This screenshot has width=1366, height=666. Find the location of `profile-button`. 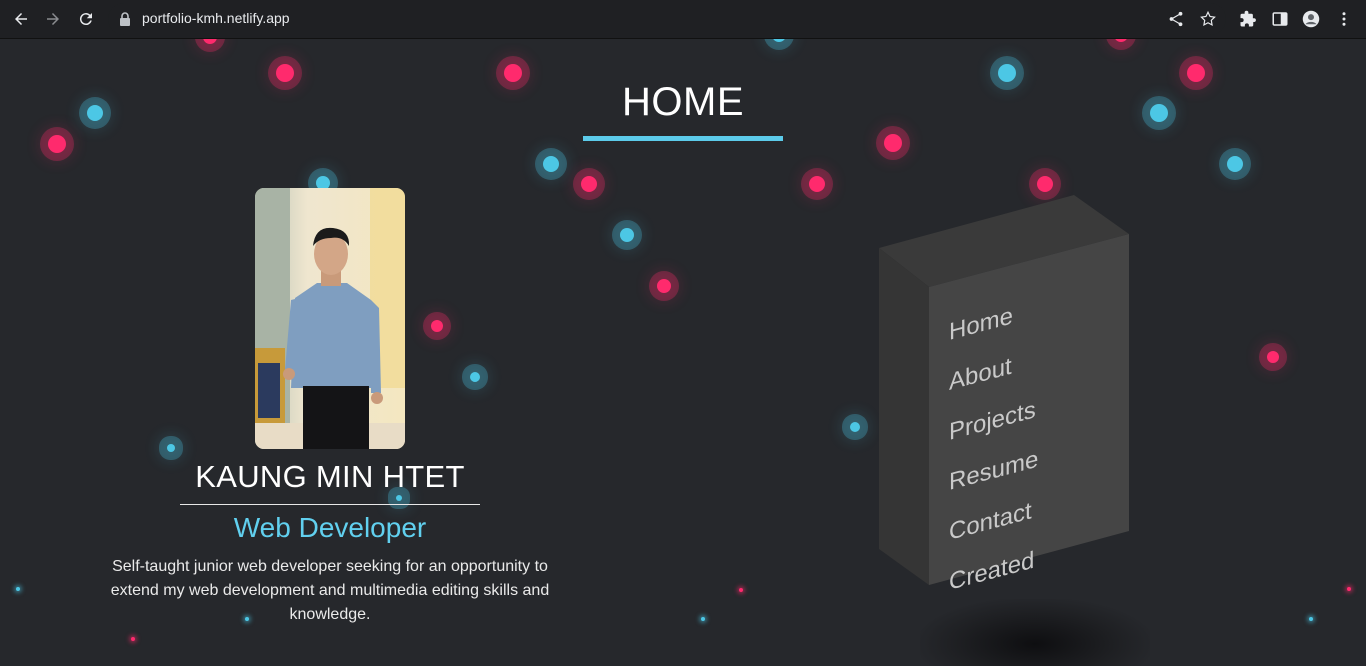

profile-button is located at coordinates (1311, 19).